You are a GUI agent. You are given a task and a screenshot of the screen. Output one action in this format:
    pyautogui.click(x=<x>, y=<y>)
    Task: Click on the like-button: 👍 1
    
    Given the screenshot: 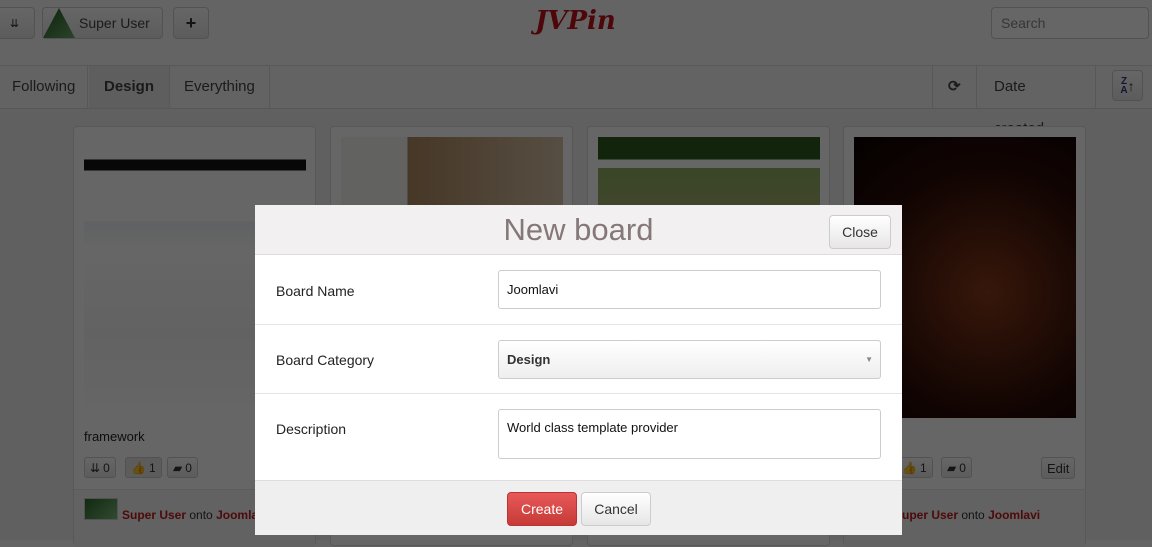 What is the action you would take?
    pyautogui.click(x=143, y=467)
    